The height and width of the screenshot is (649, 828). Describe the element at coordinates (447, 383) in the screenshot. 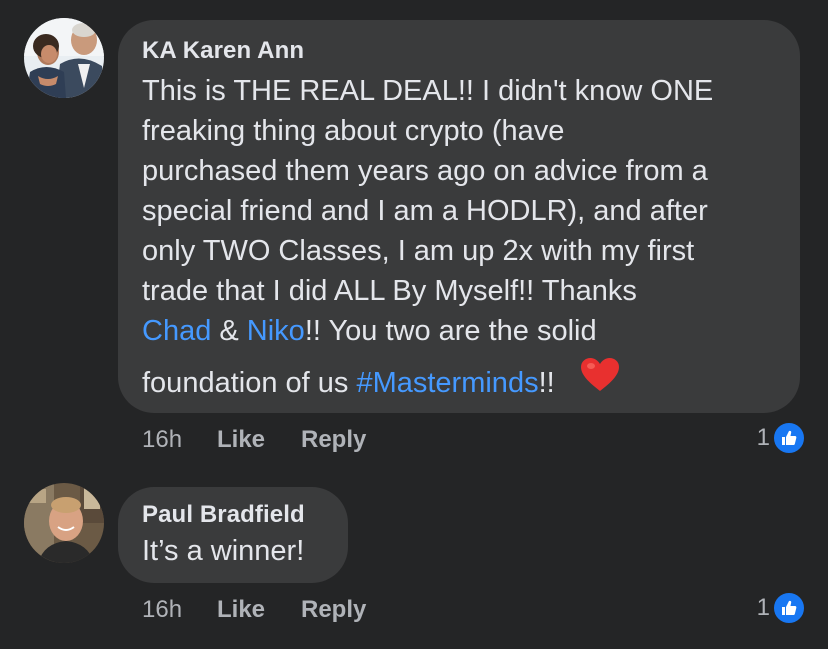

I see `hashtag-masterminds: #Masterminds` at that location.